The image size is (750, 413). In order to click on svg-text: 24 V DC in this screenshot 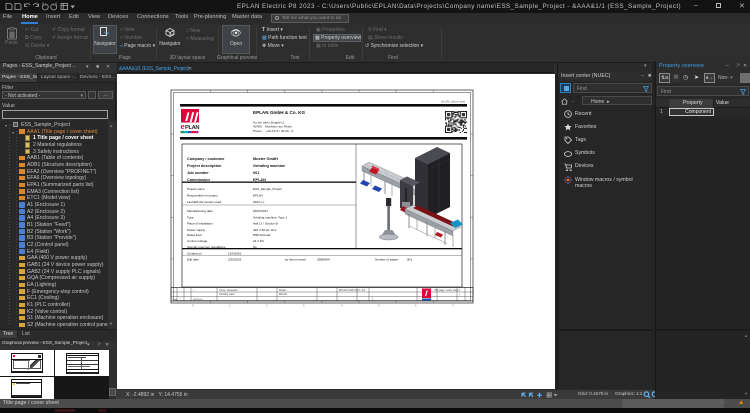, I will do `click(259, 241)`.